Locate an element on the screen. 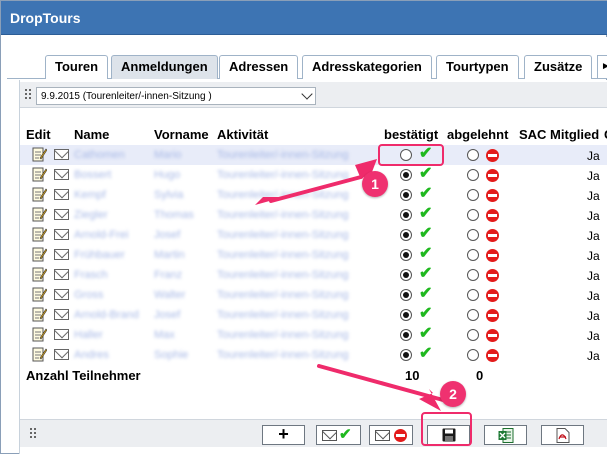 This screenshot has width=607, height=454. callout-badge-1: 1 is located at coordinates (375, 184).